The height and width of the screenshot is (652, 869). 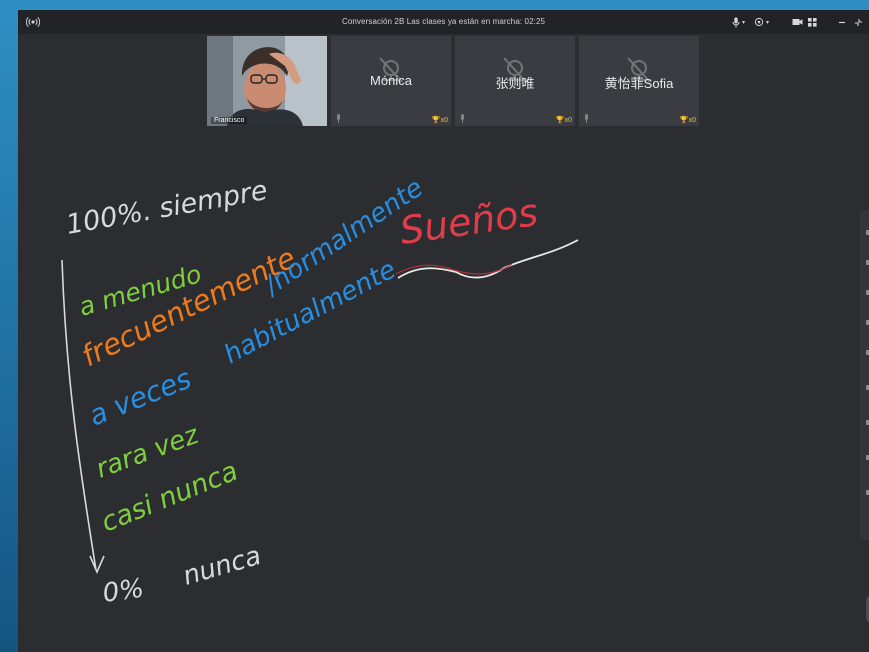 I want to click on participant-name: 黄怡菲Sofia, so click(x=639, y=83).